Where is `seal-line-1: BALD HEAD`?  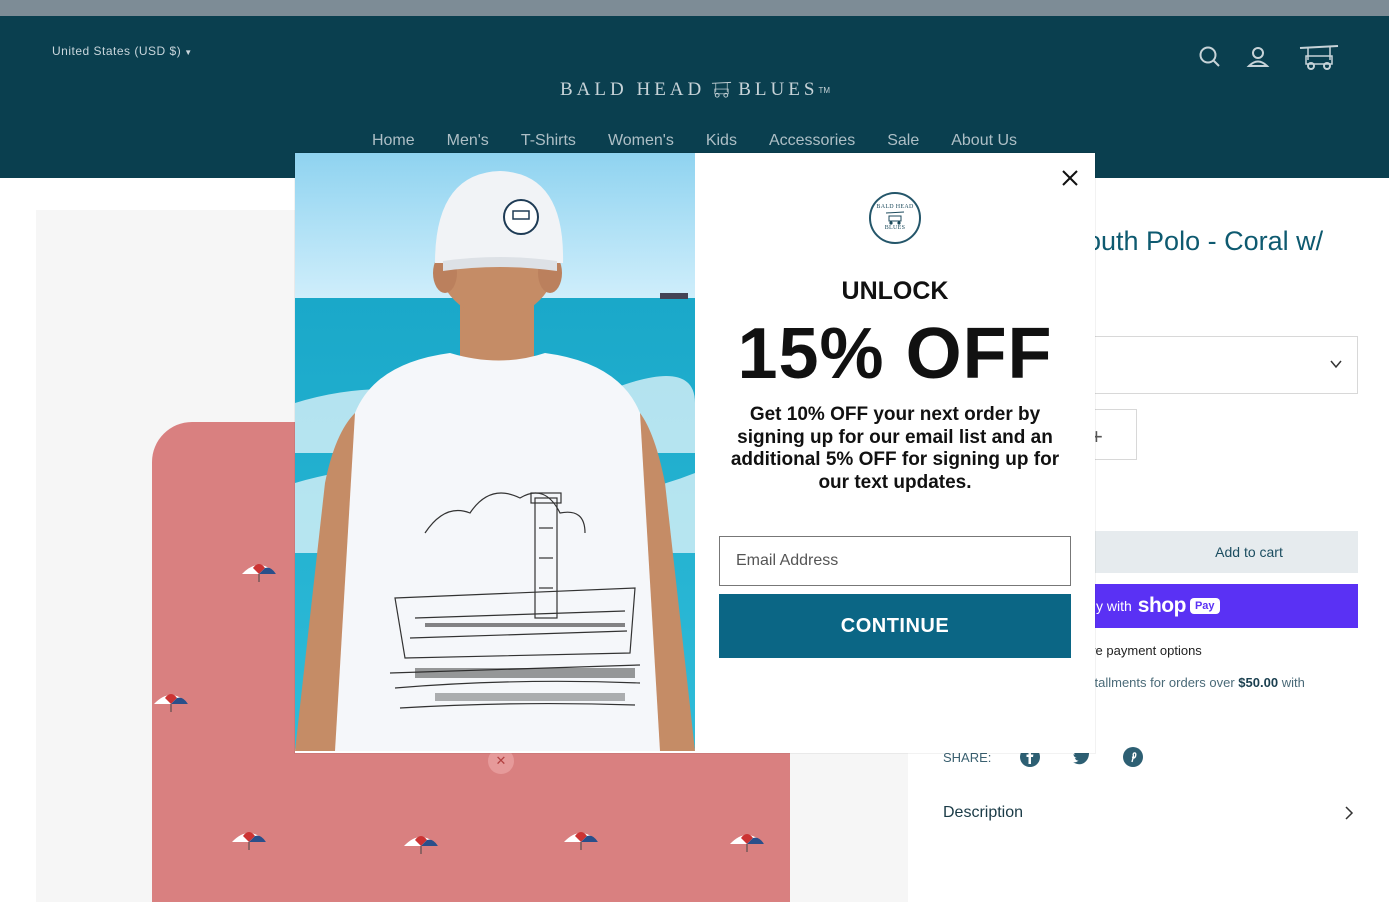
seal-line-1: BALD HEAD is located at coordinates (895, 207).